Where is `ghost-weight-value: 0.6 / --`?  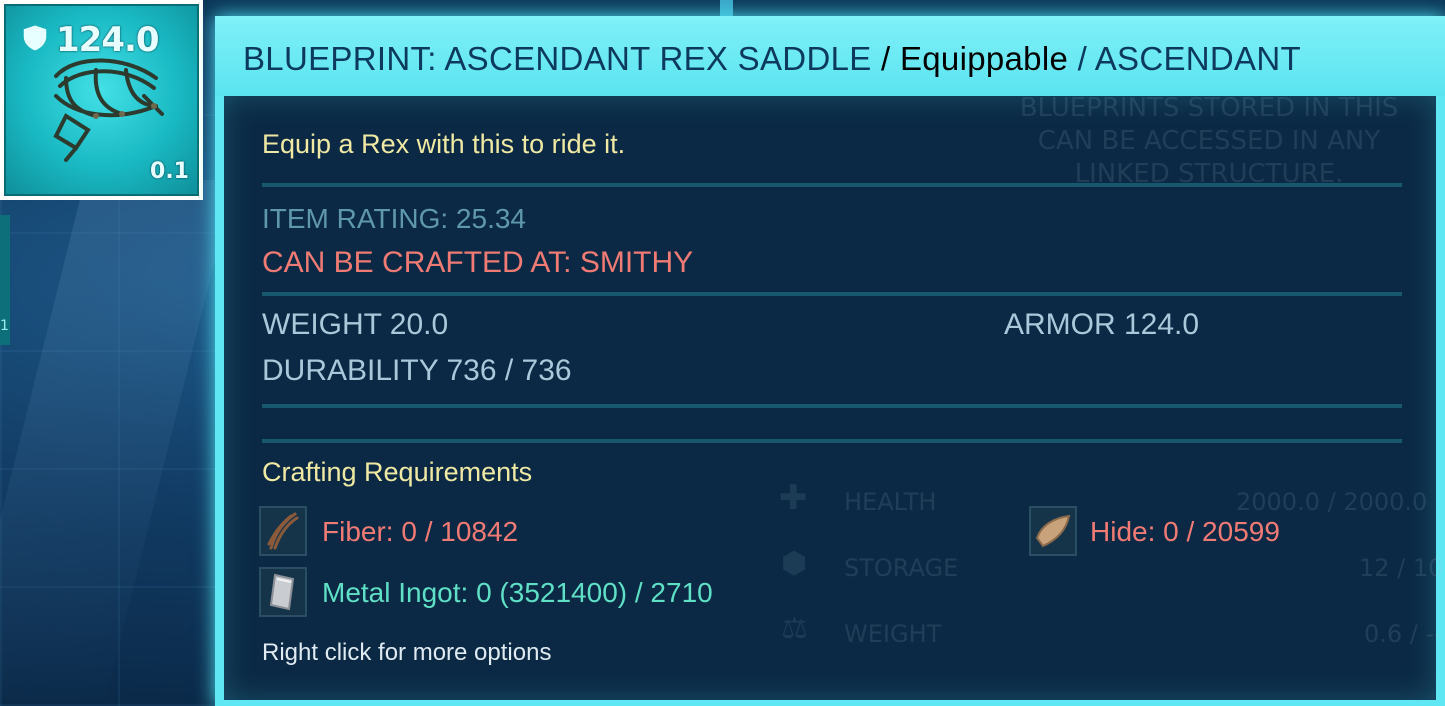
ghost-weight-value: 0.6 / -- is located at coordinates (1403, 634).